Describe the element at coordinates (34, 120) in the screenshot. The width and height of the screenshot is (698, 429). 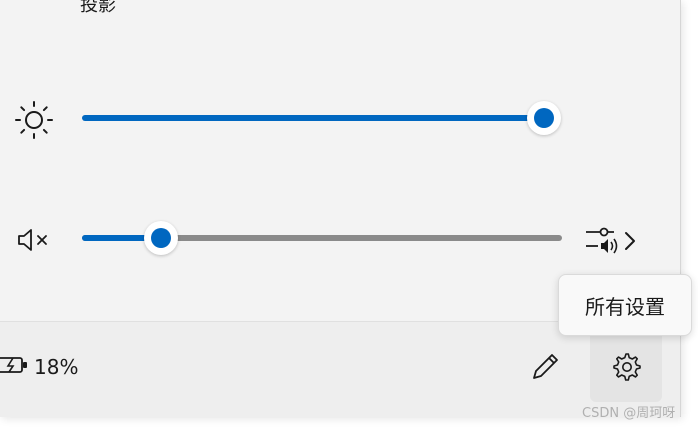
I see `brightness-sun-icon` at that location.